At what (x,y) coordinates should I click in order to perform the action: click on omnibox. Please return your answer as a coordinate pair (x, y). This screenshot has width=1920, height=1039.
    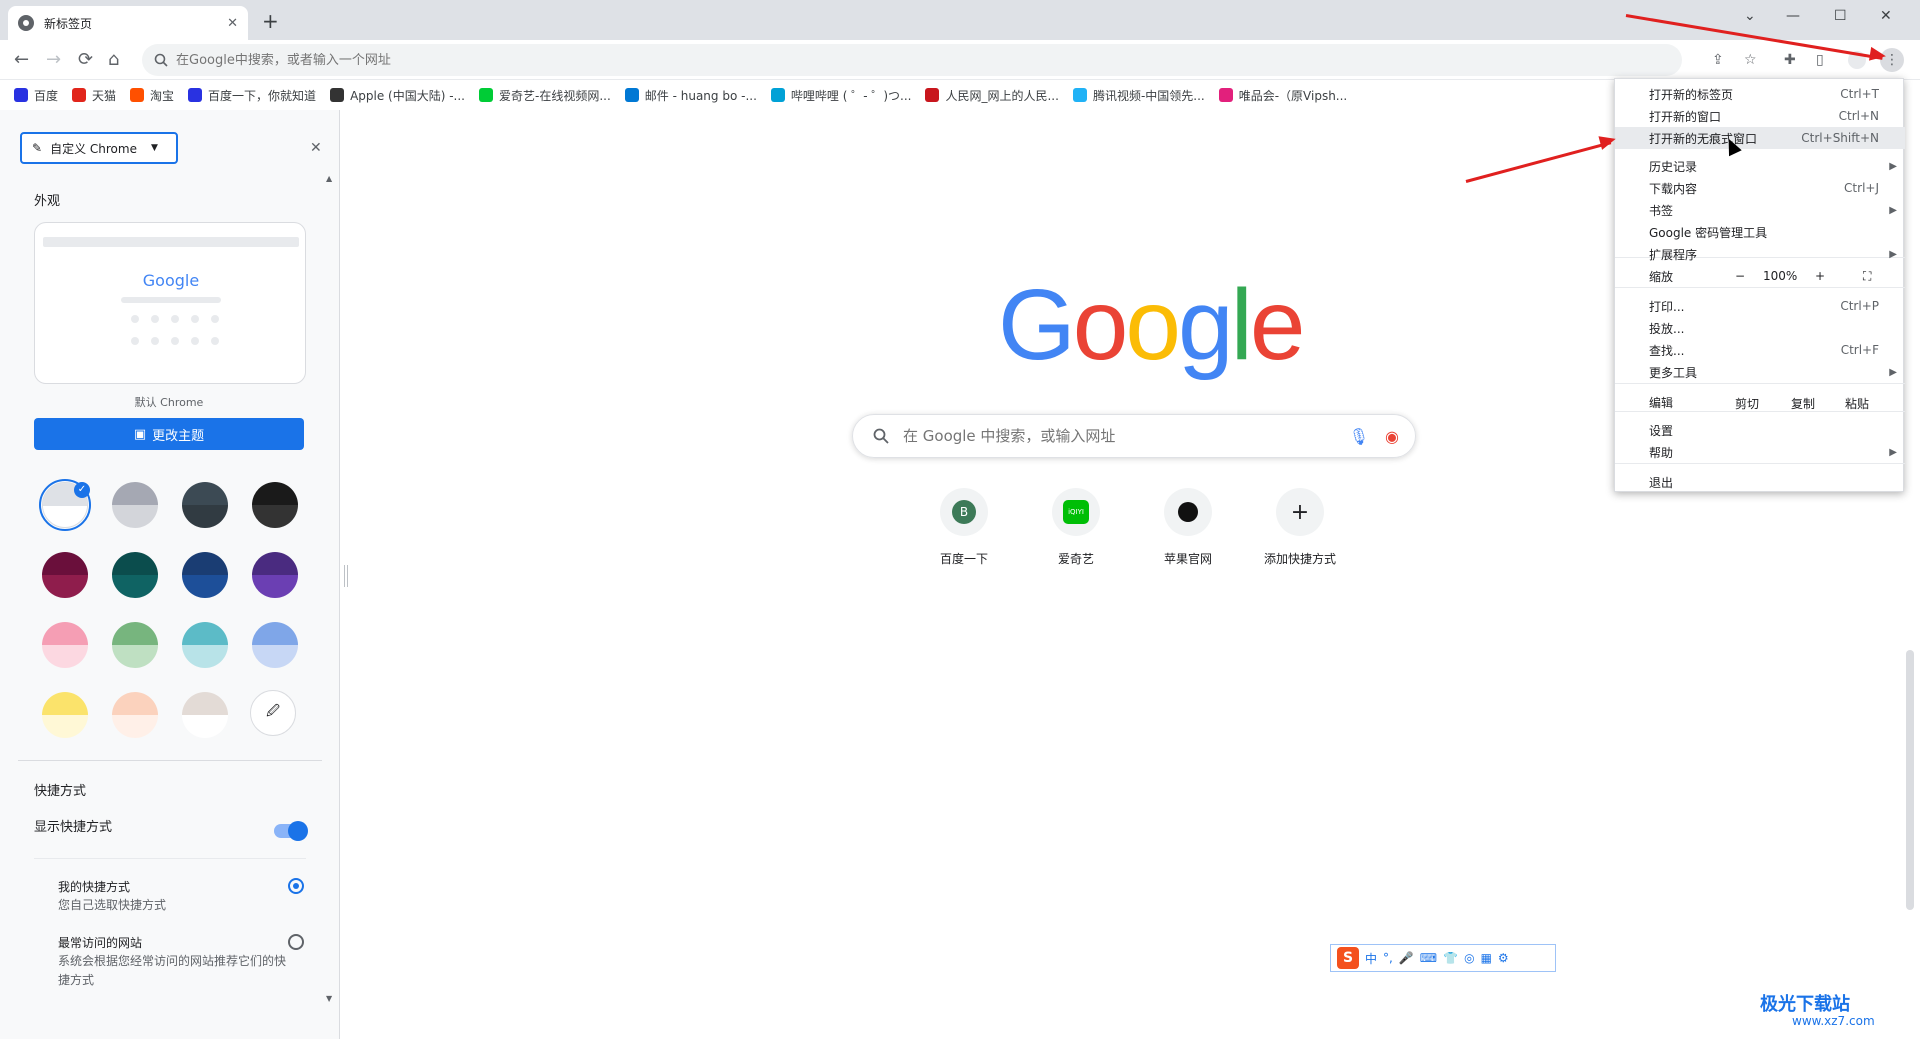
    Looking at the image, I should click on (912, 60).